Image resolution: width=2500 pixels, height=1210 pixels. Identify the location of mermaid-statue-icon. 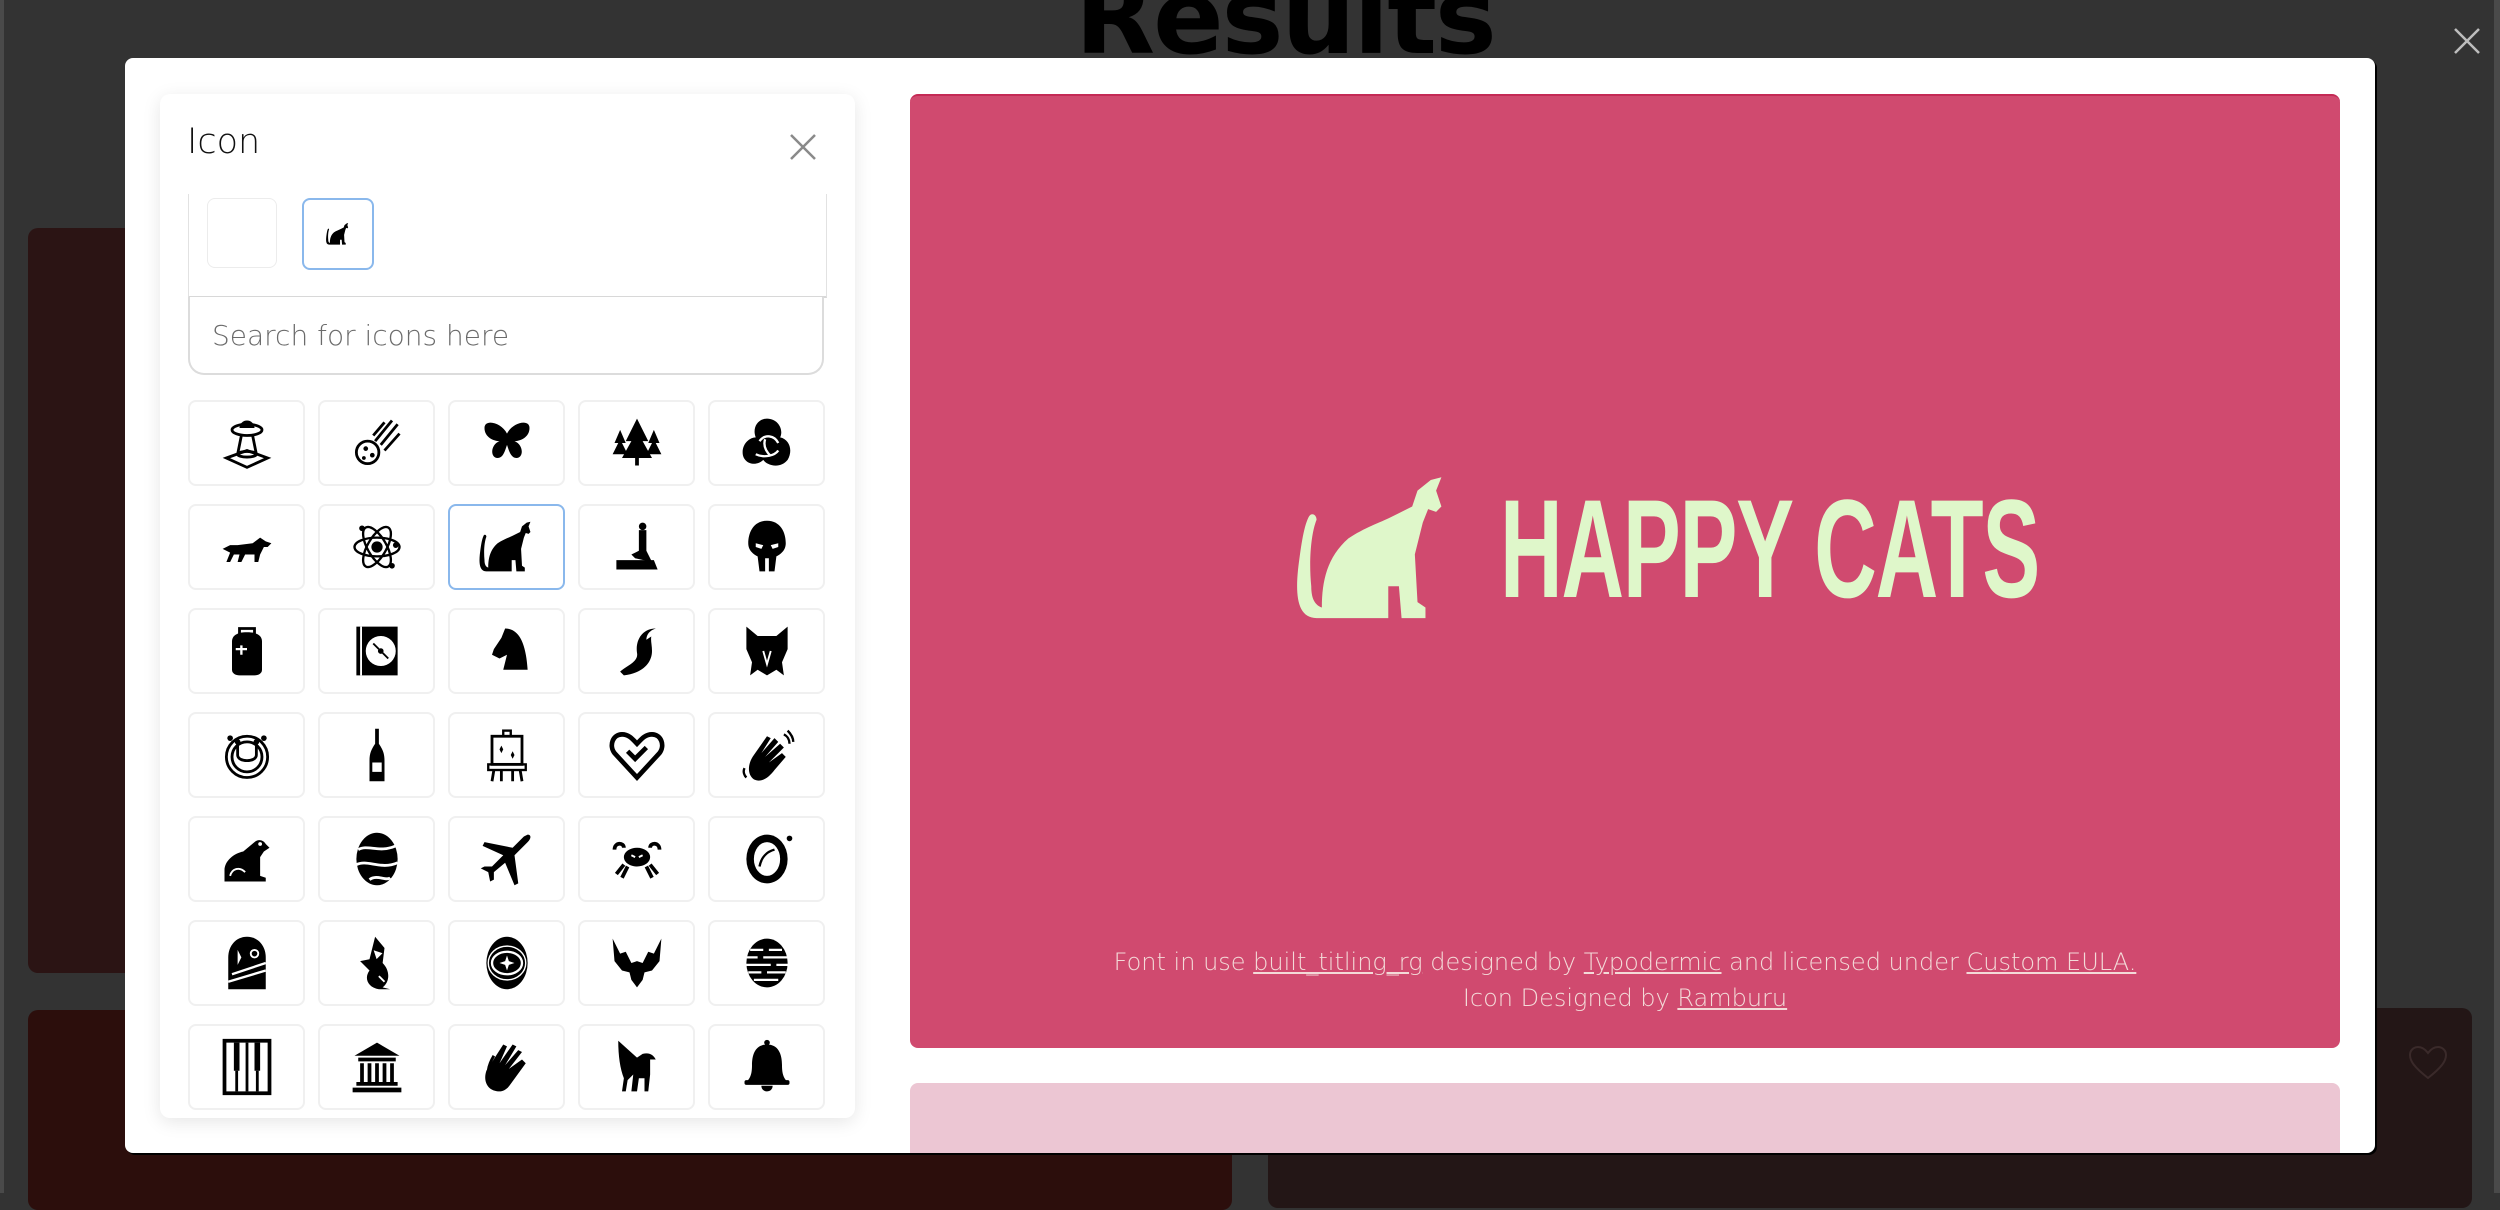
(636, 546).